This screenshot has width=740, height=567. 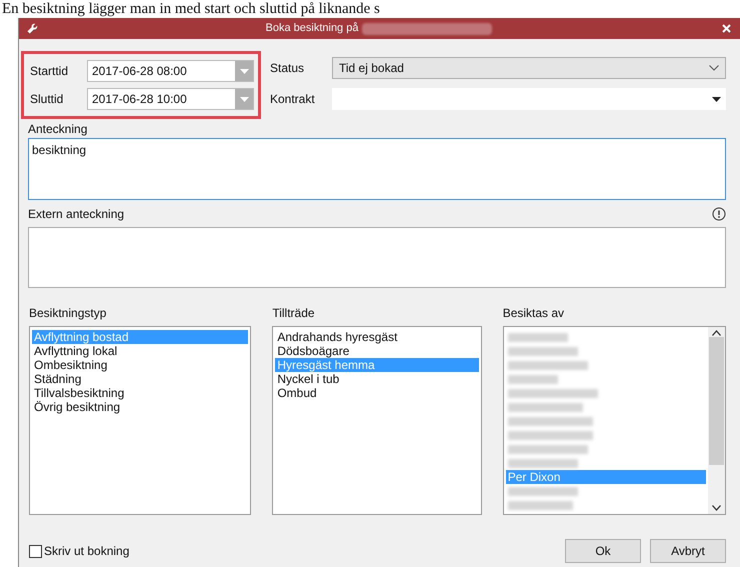 I want to click on wrench-icon, so click(x=32, y=28).